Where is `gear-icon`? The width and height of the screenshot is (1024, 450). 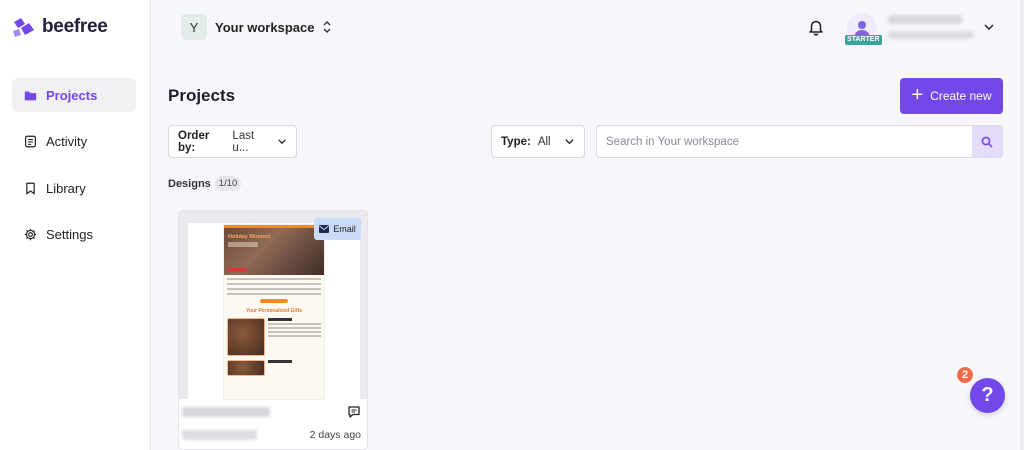 gear-icon is located at coordinates (30, 234).